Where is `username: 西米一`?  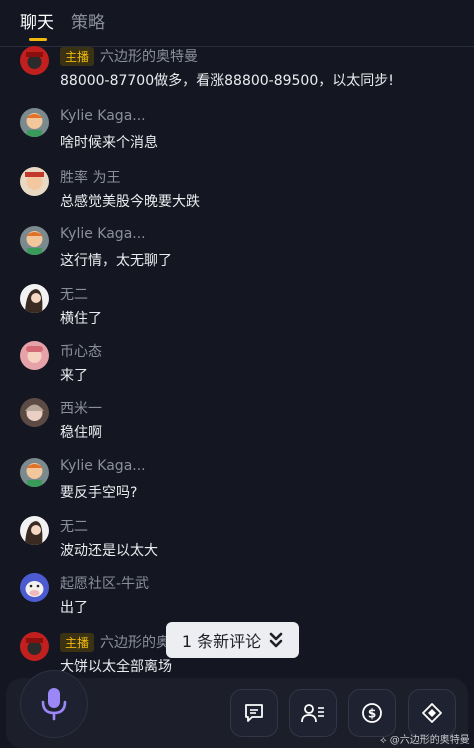 username: 西米一 is located at coordinates (81, 408).